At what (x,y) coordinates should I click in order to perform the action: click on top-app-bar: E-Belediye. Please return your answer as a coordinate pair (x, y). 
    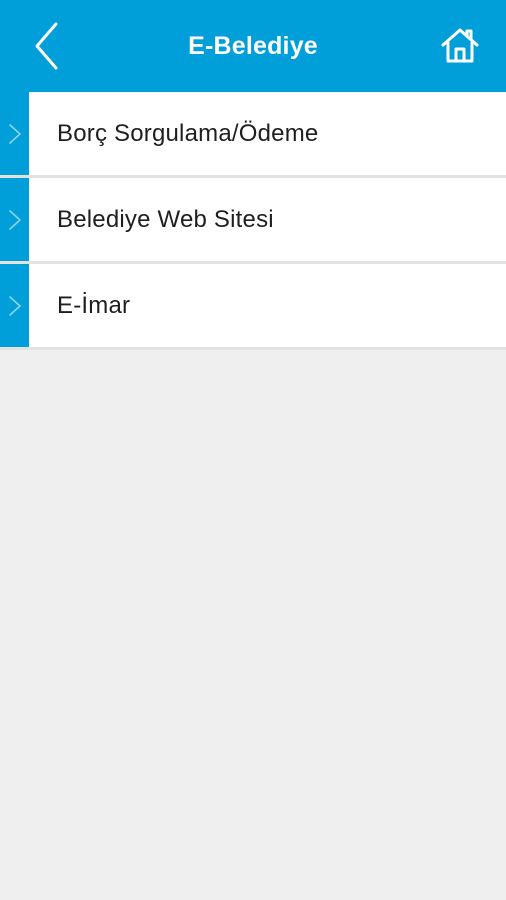
    Looking at the image, I should click on (253, 46).